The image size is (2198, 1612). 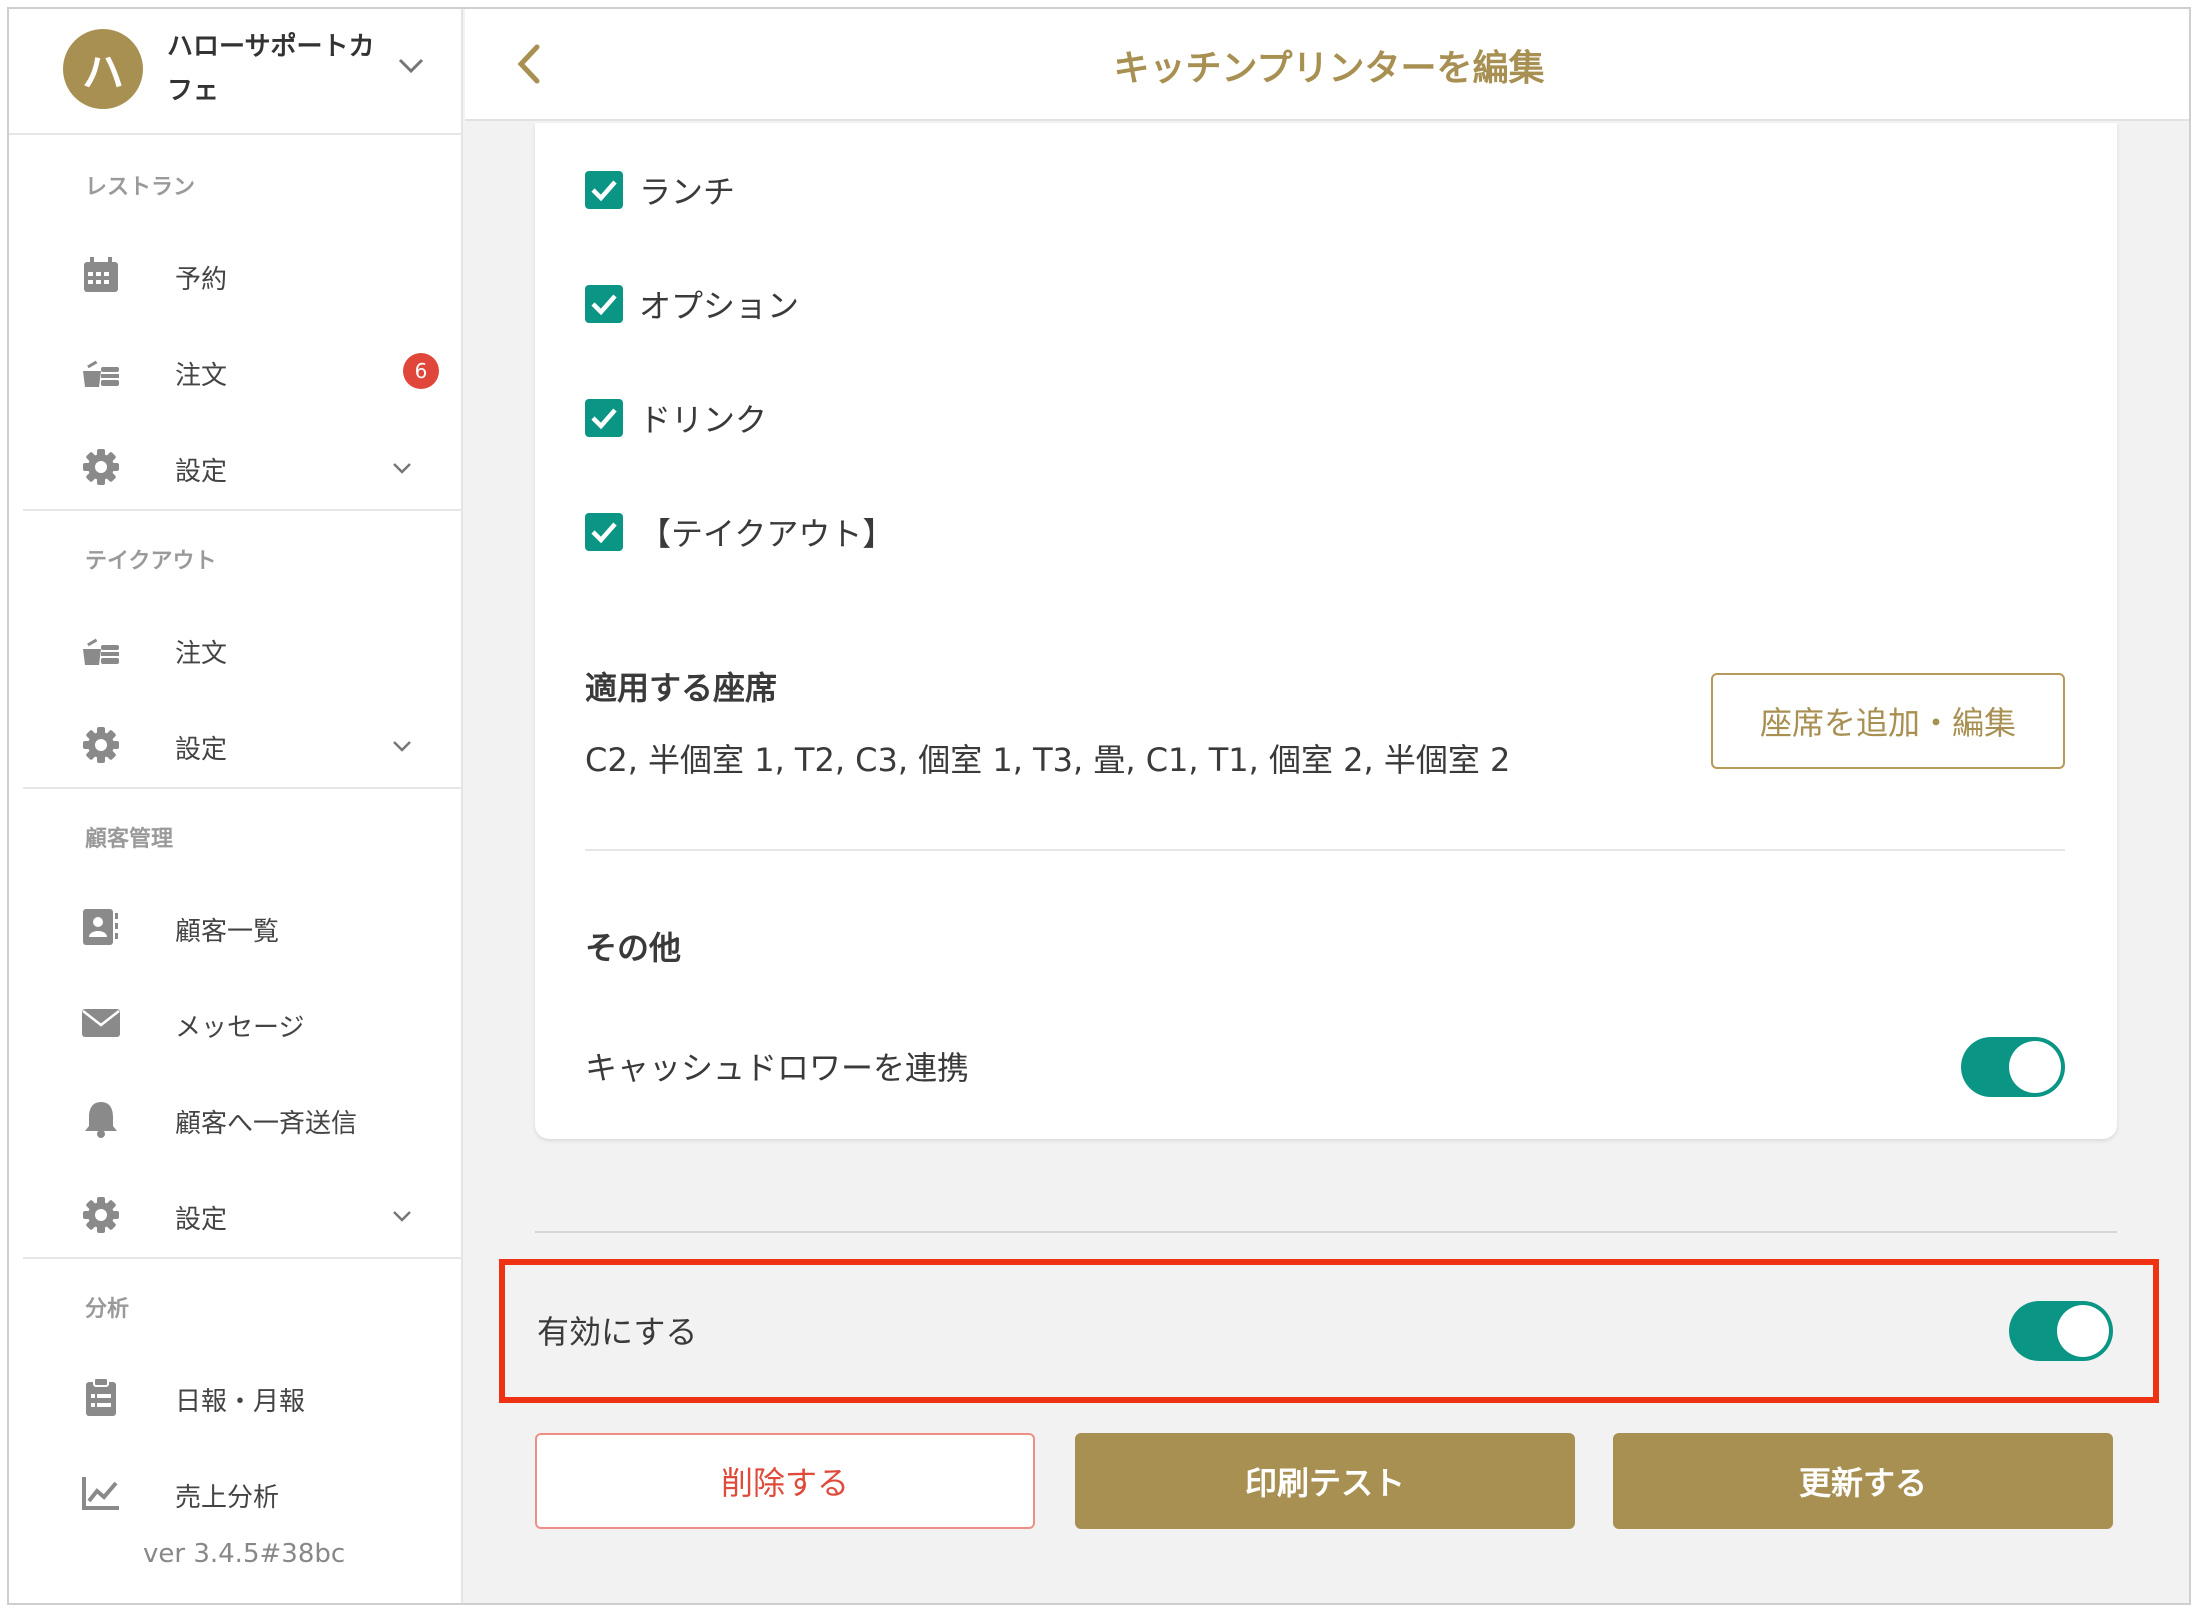 I want to click on sidebar-item-label: メッセージ, so click(x=240, y=1028).